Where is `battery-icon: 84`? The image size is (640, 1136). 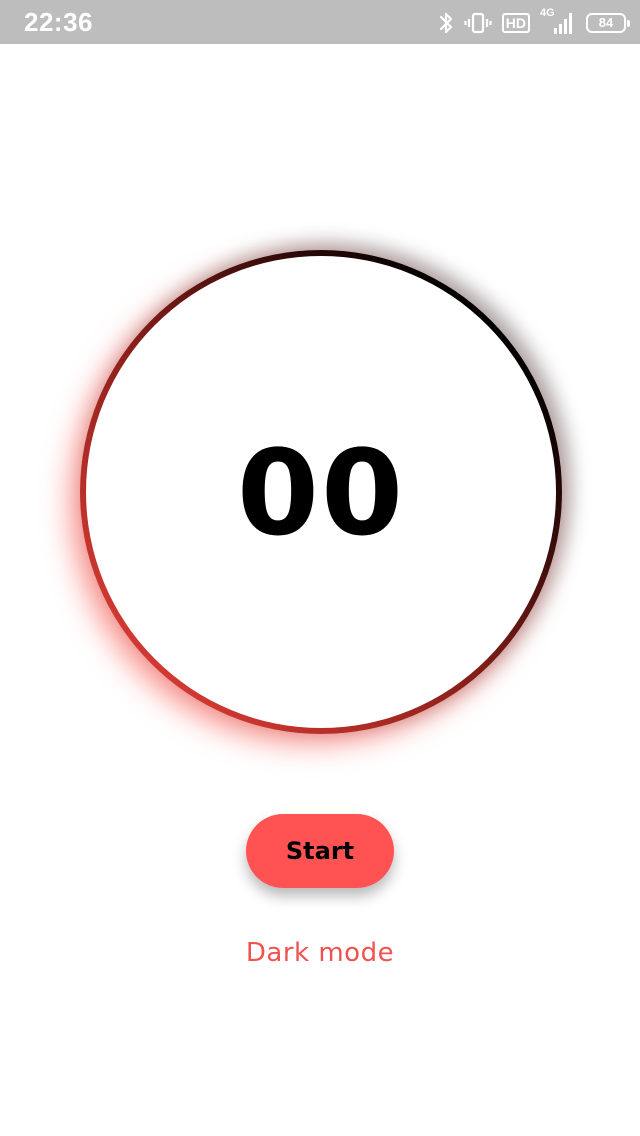 battery-icon: 84 is located at coordinates (608, 23).